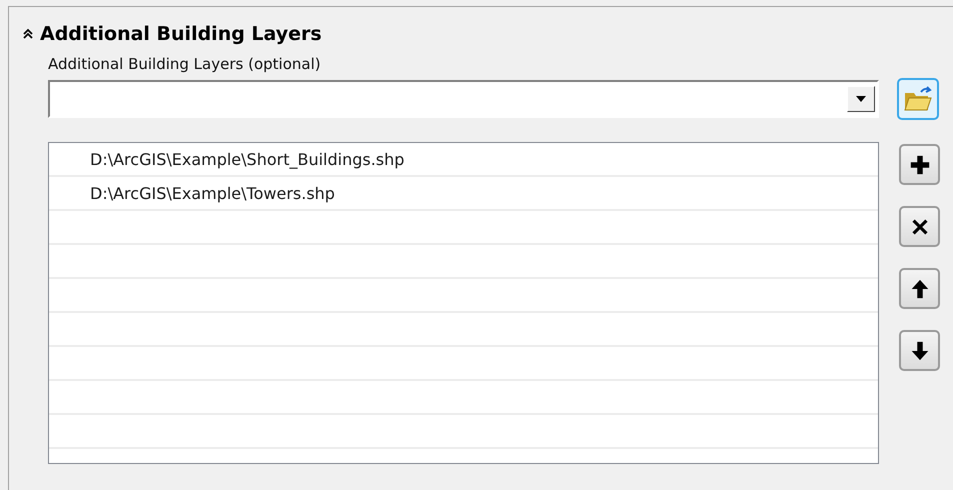  Describe the element at coordinates (919, 226) in the screenshot. I see `remove-button` at that location.